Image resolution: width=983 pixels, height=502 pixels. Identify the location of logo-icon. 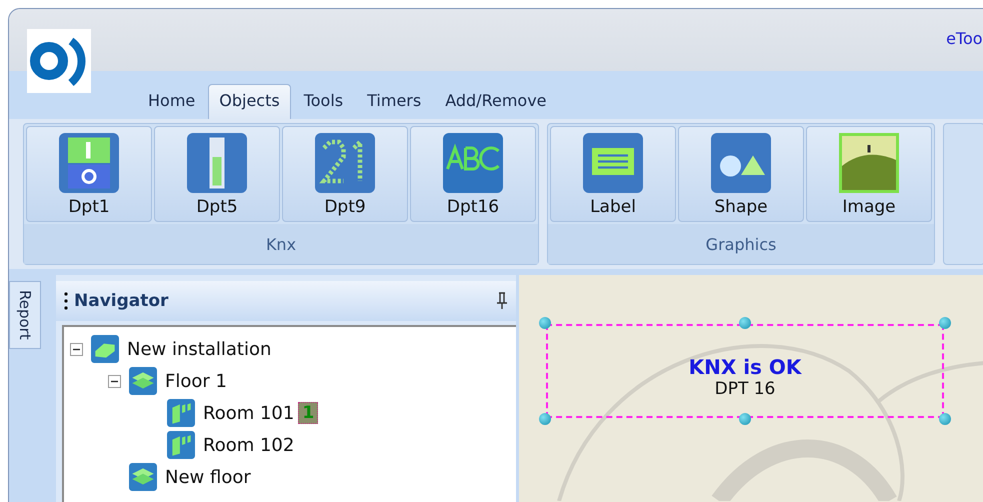
(59, 61).